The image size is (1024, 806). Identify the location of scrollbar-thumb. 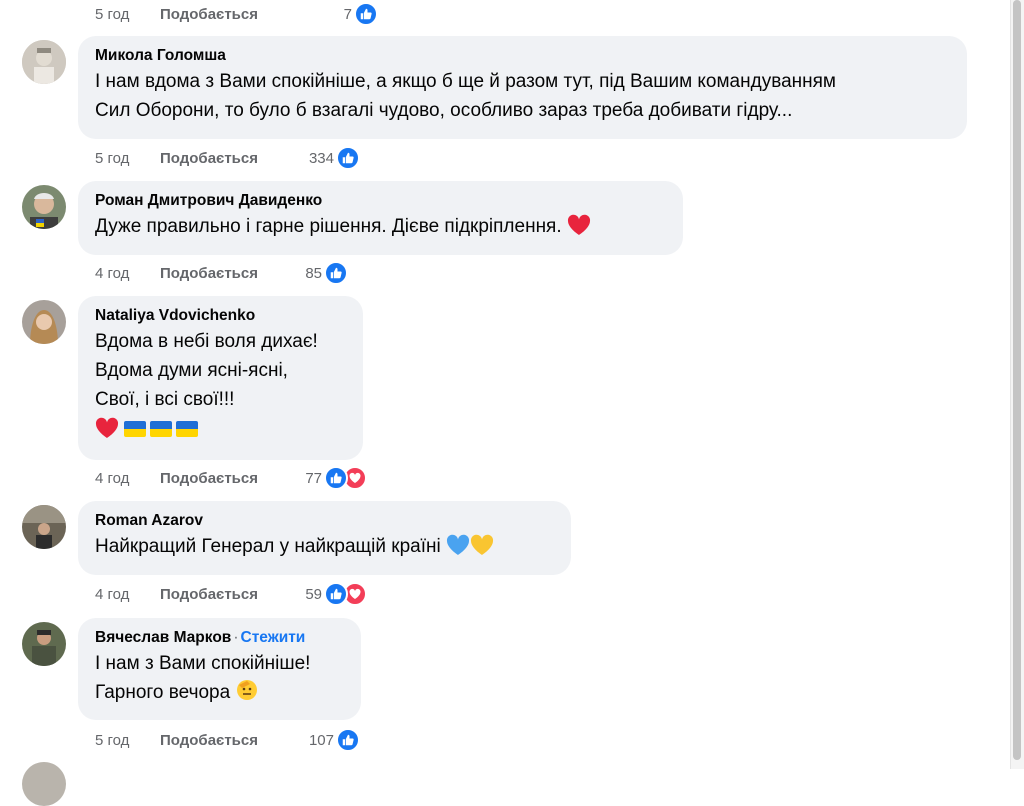
(1017, 380).